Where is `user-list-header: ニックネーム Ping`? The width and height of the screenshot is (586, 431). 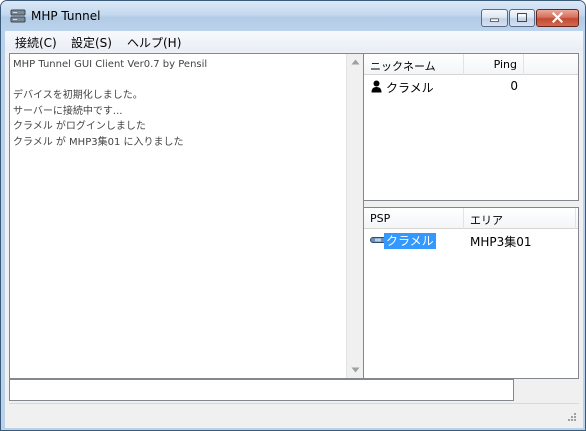
user-list-header: ニックネーム Ping is located at coordinates (471, 64).